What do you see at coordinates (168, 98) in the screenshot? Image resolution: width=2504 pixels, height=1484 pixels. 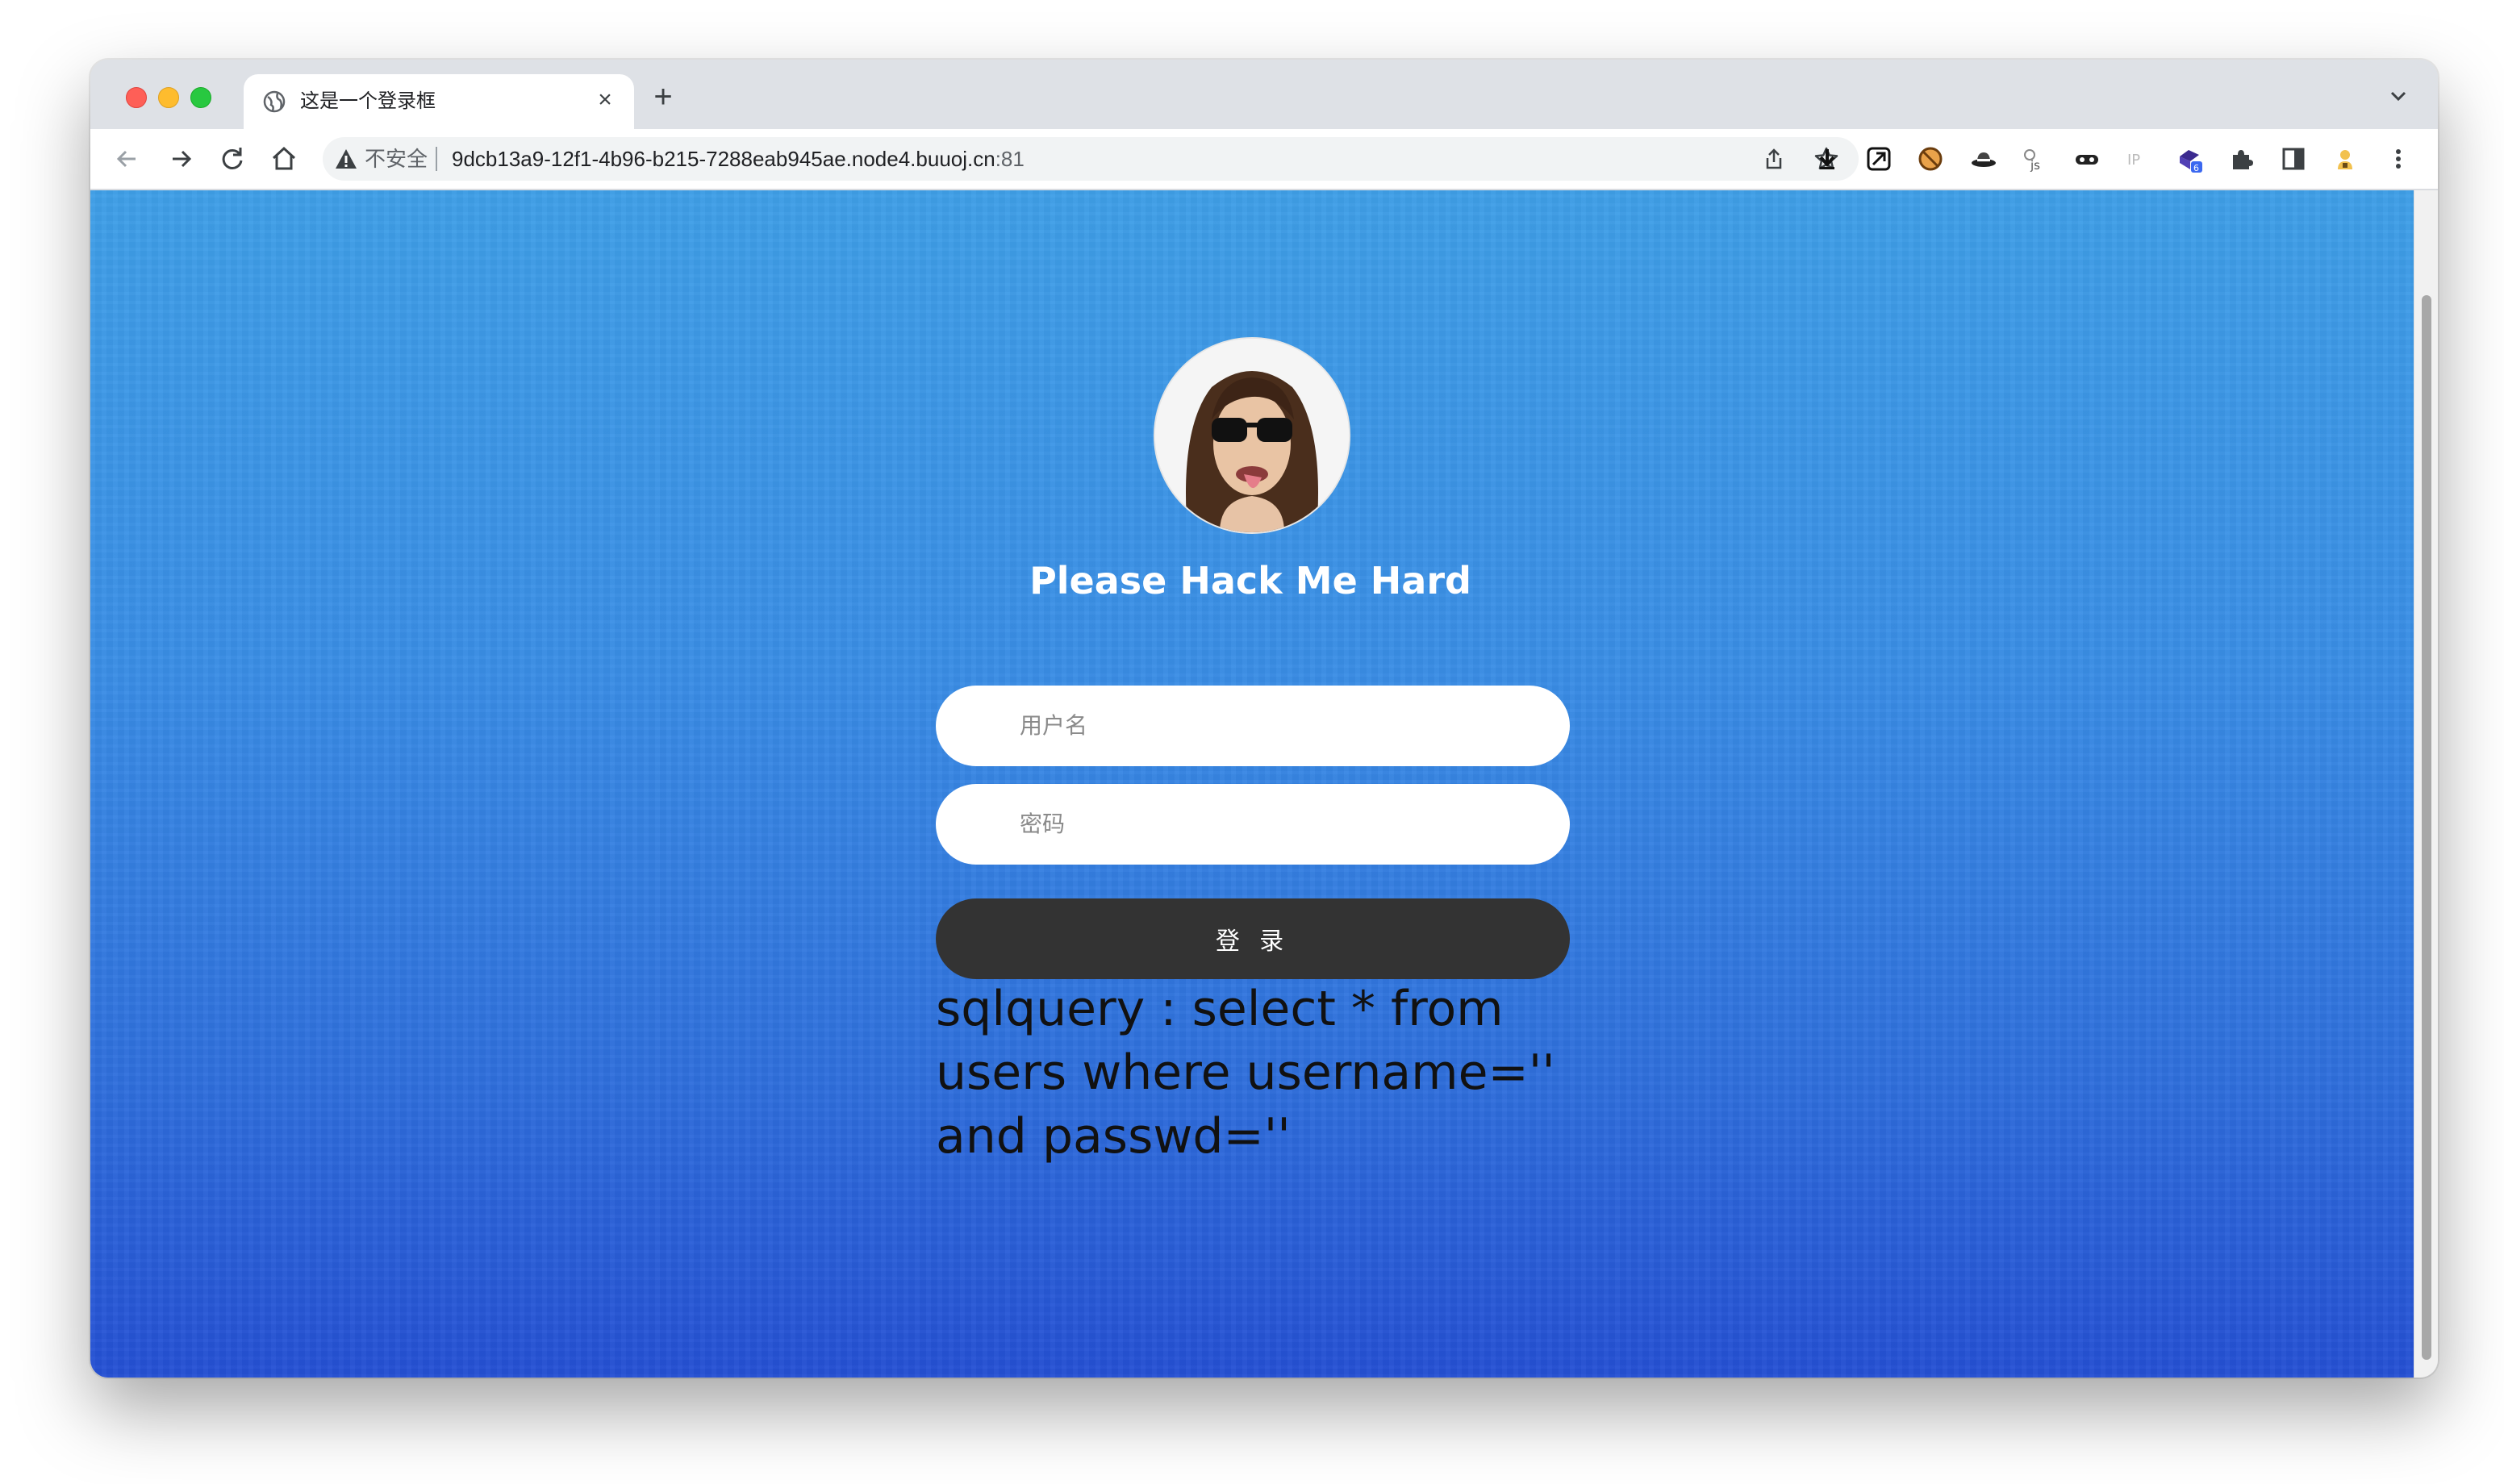 I see `minimize-window-button` at bounding box center [168, 98].